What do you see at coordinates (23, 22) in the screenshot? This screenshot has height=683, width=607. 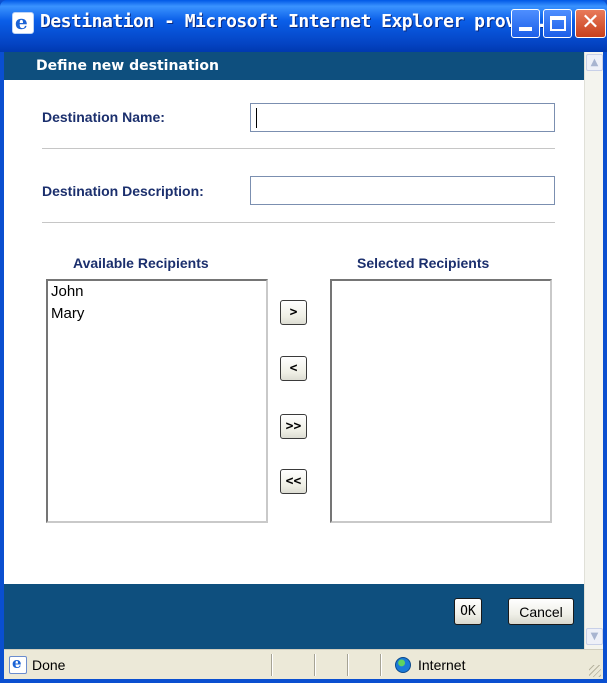 I see `ie-logo-icon: e` at bounding box center [23, 22].